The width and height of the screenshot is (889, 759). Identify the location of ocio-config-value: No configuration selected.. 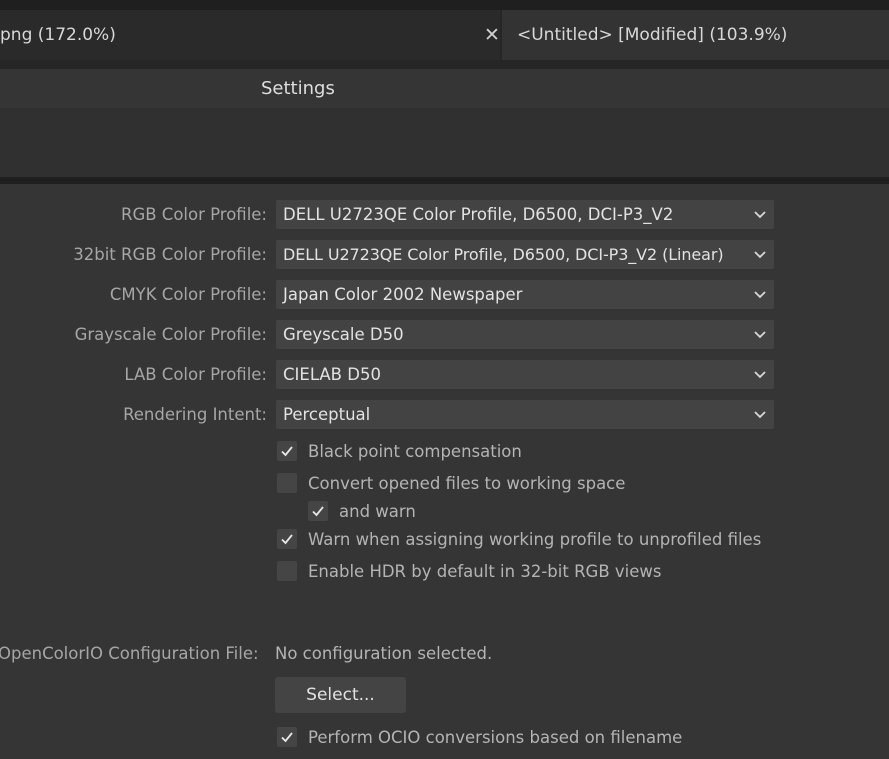
(384, 653).